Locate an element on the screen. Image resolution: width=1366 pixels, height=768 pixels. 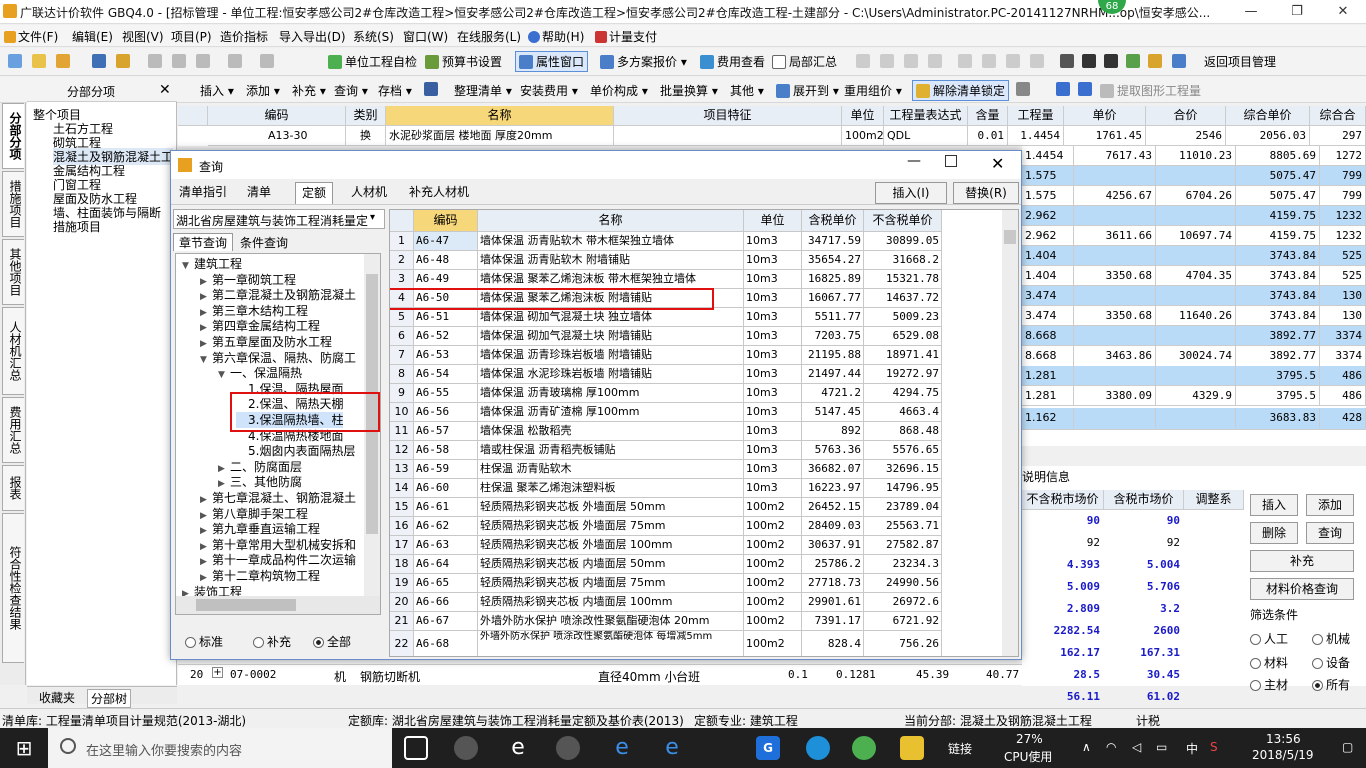
cell-code: A6-63 is located at coordinates (446, 545).